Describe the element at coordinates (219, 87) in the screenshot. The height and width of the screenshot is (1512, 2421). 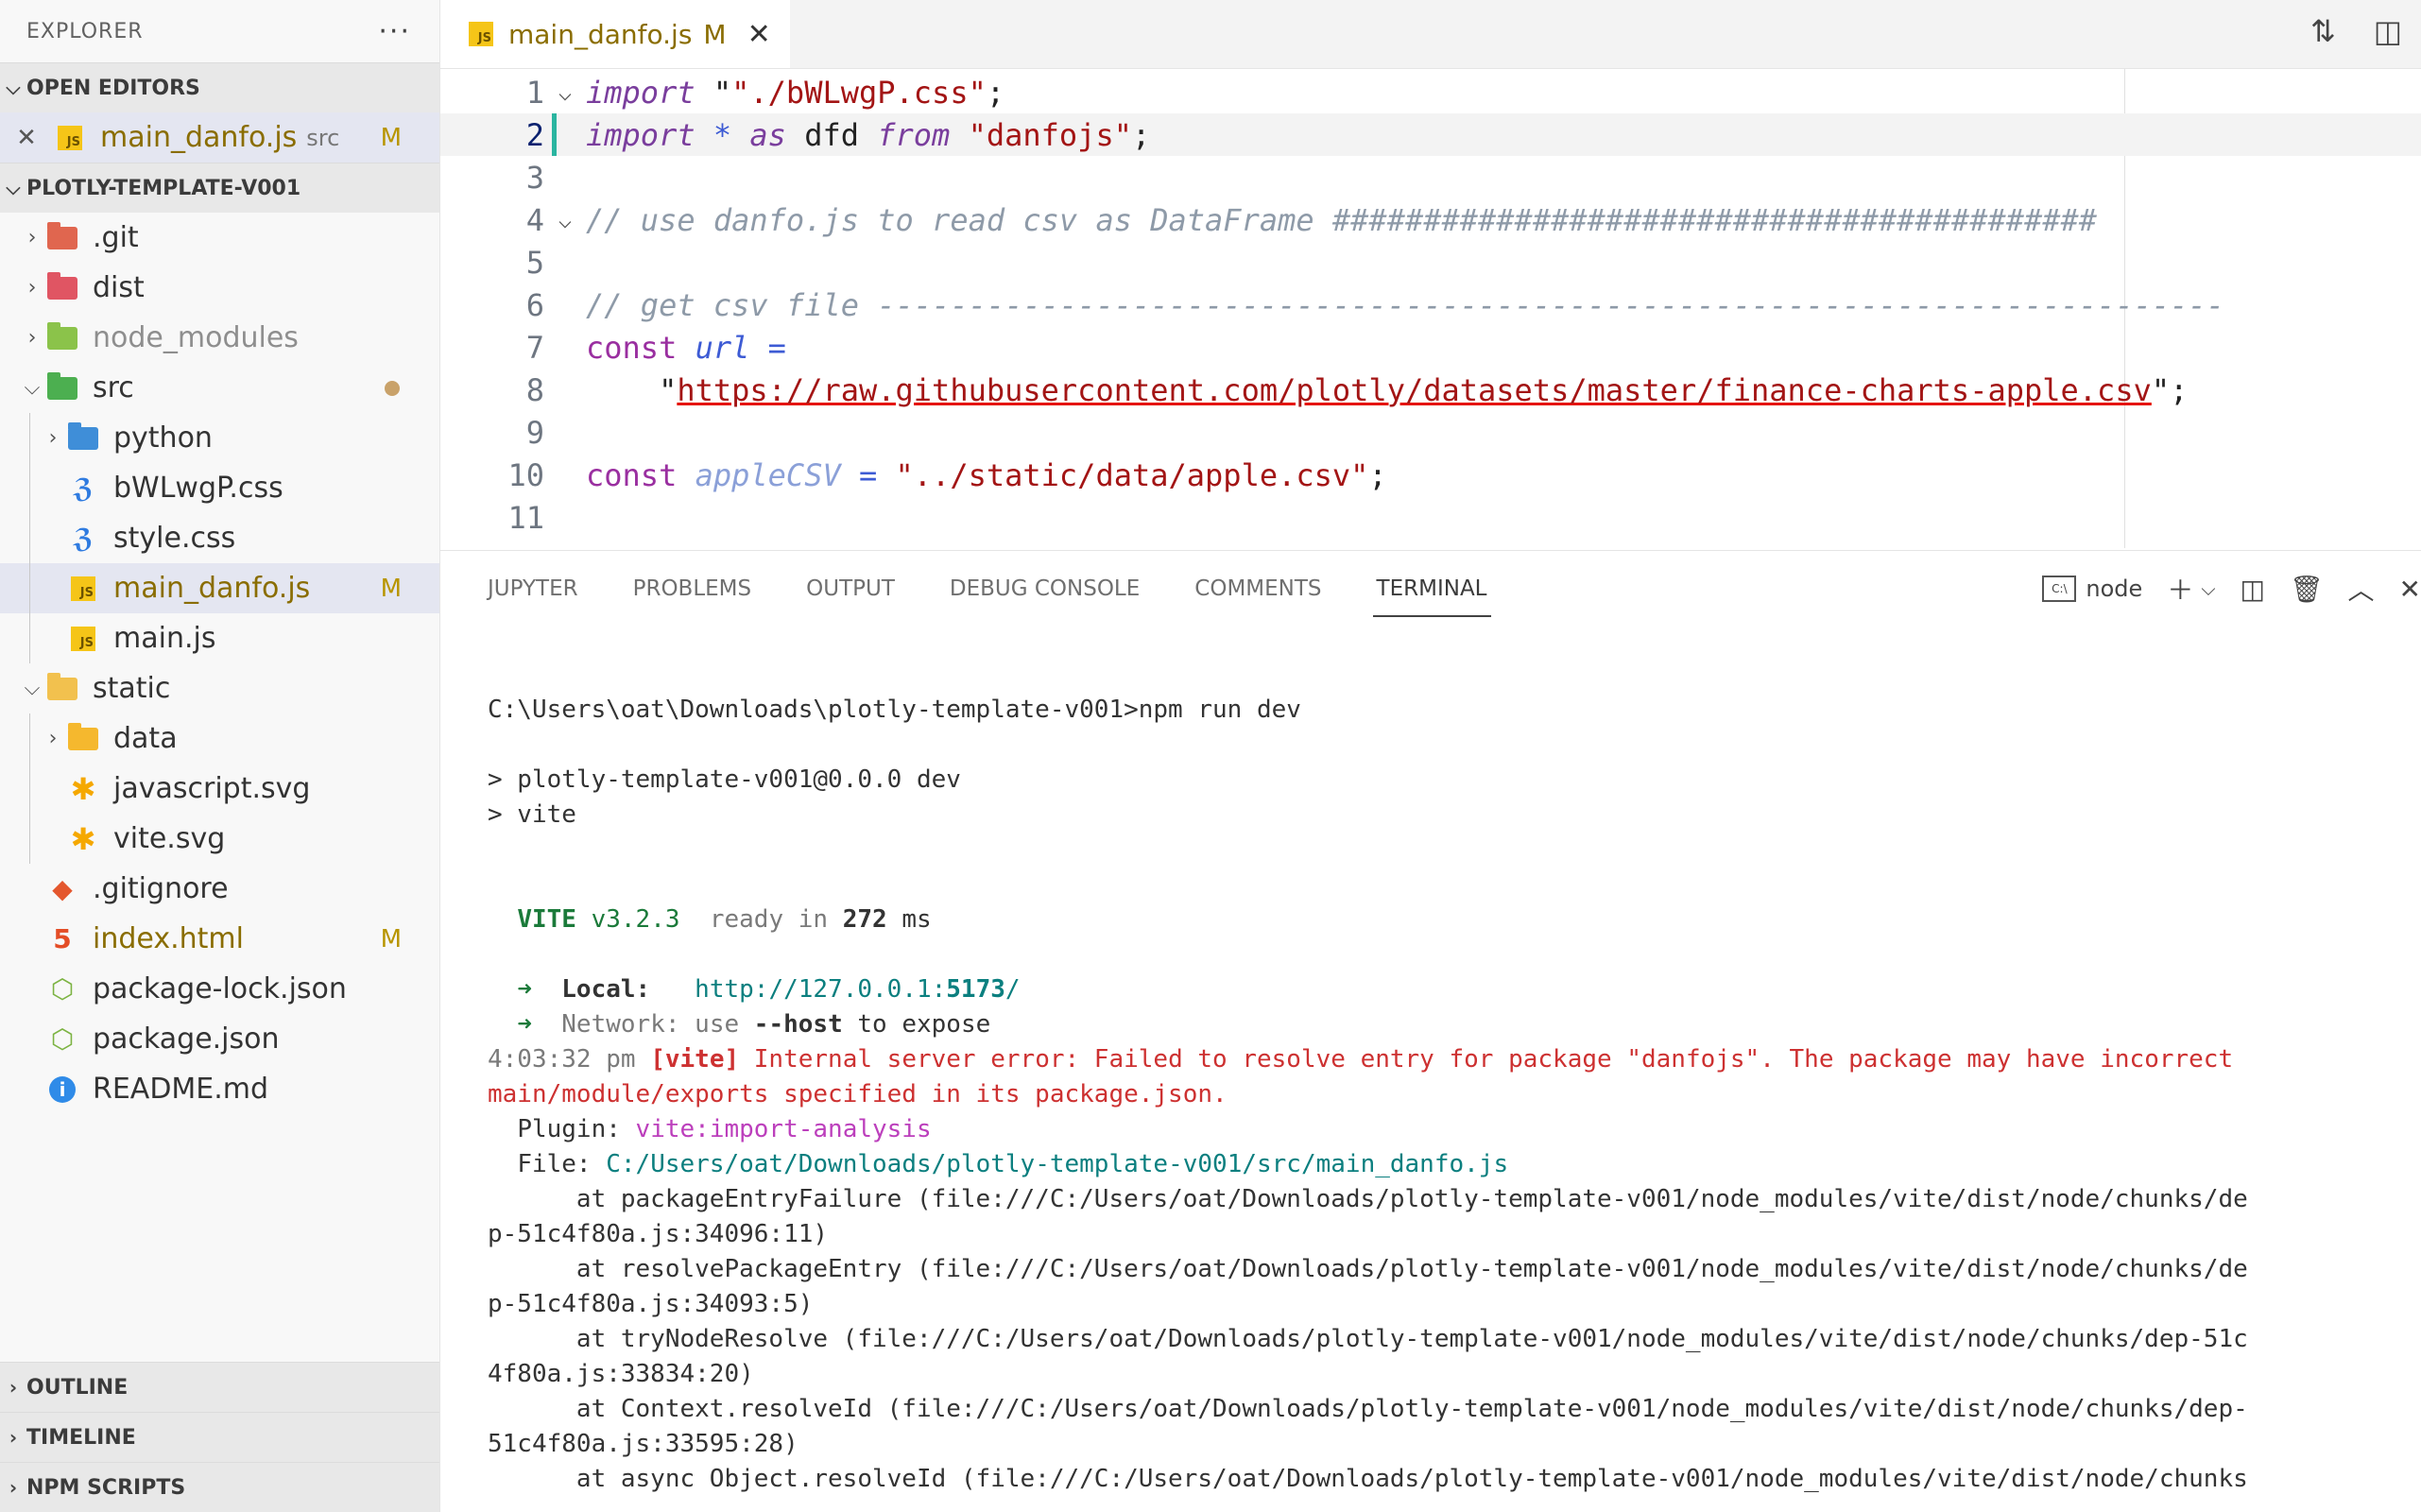
I see `open-editors-header: ⌵ OPEN EDITORS` at that location.